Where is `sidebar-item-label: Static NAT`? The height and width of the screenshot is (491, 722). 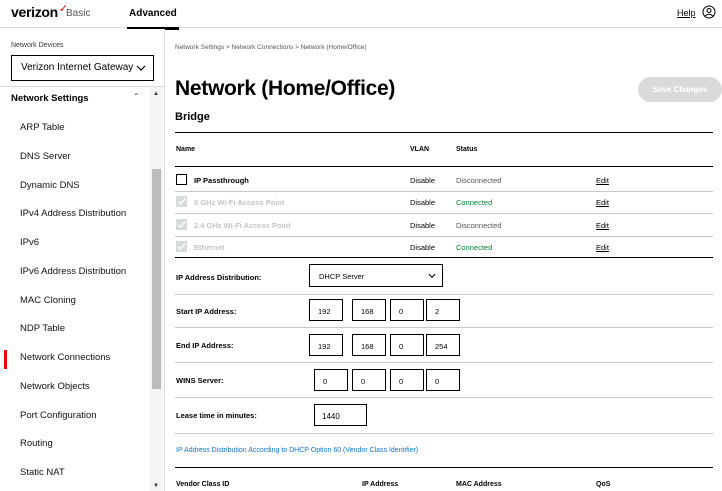
sidebar-item-label: Static NAT is located at coordinates (42, 472).